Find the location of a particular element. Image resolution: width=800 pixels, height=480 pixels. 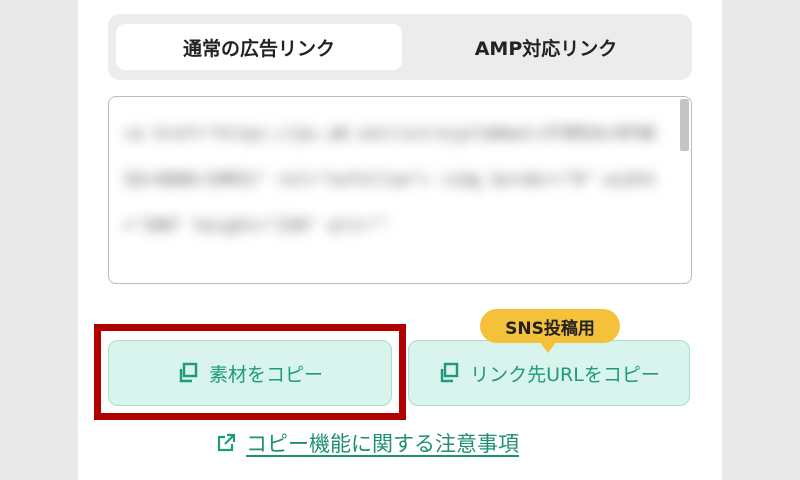

sns-badge: SNS投稿用 is located at coordinates (550, 326).